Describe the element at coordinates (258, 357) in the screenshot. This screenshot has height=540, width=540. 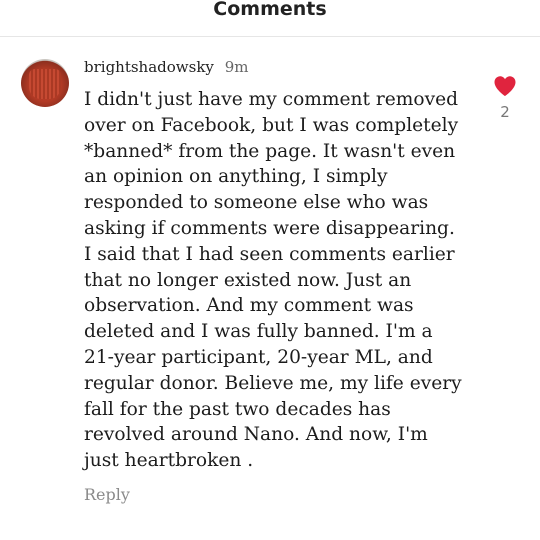
I see `comment-line: 21-year participant, 20-year ML, and` at that location.